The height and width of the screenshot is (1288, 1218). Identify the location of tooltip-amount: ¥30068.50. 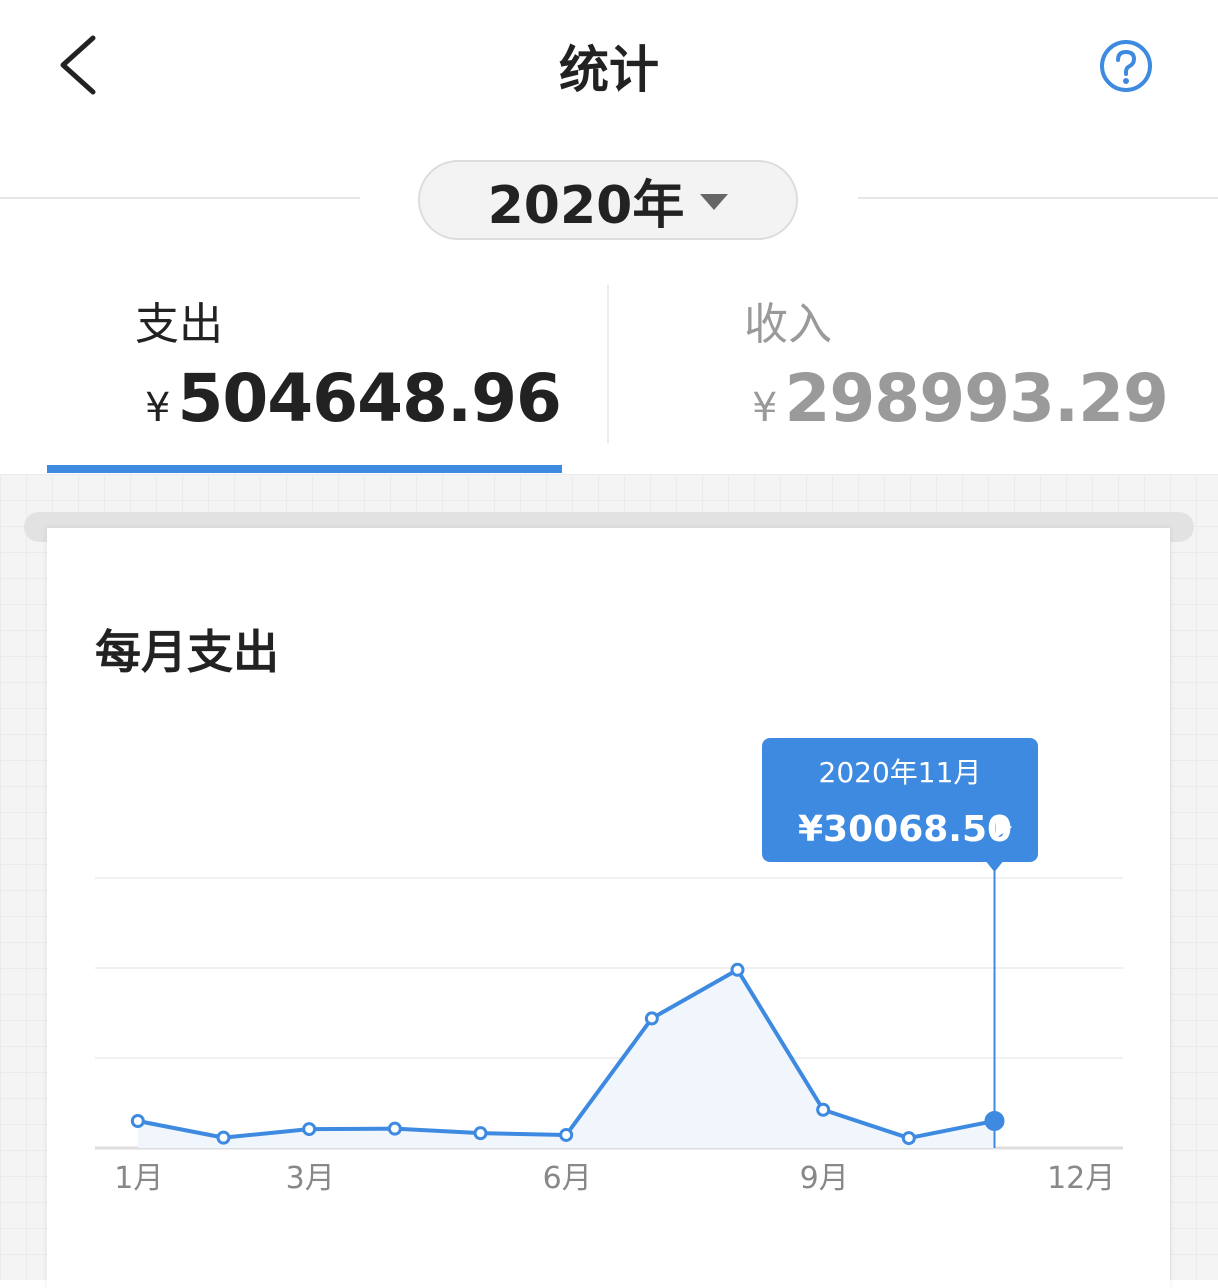
(905, 829).